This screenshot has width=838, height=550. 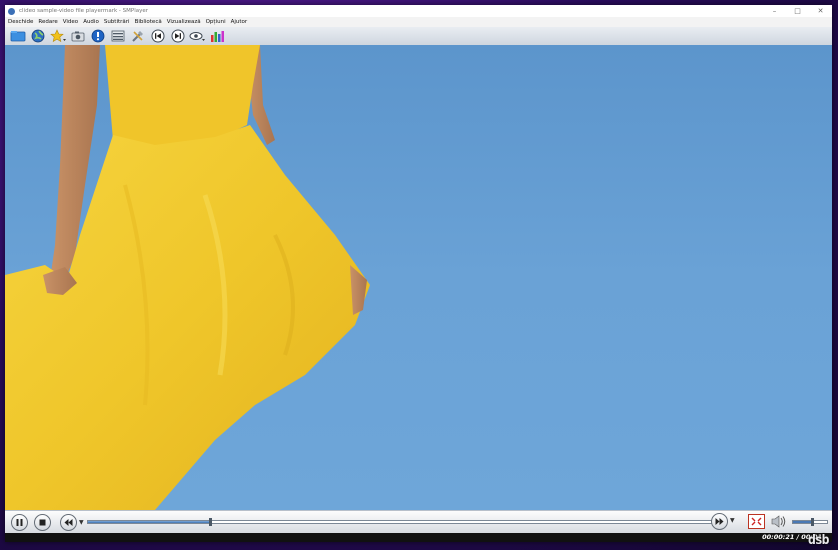 I want to click on volume-handle, so click(x=812, y=522).